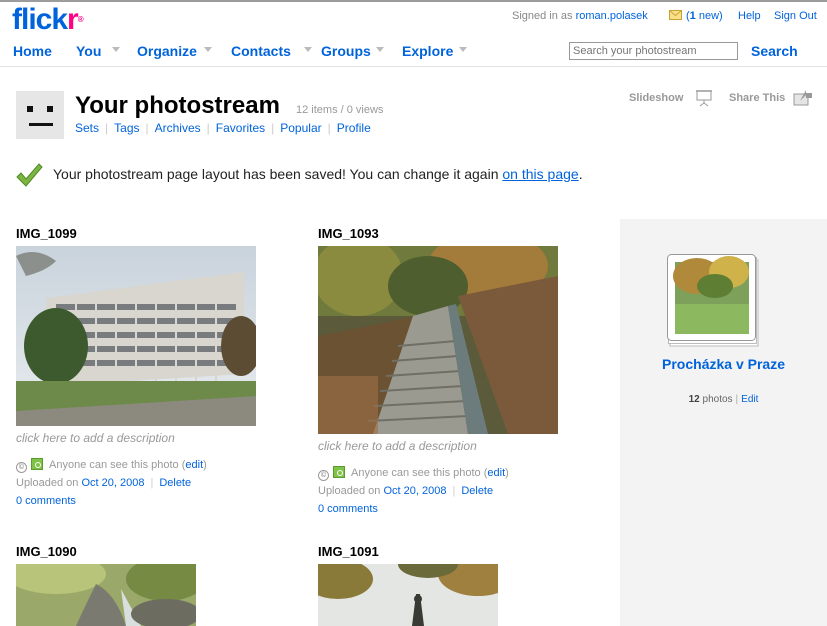 The height and width of the screenshot is (626, 827). Describe the element at coordinates (177, 105) in the screenshot. I see `page-title: Your photostream` at that location.